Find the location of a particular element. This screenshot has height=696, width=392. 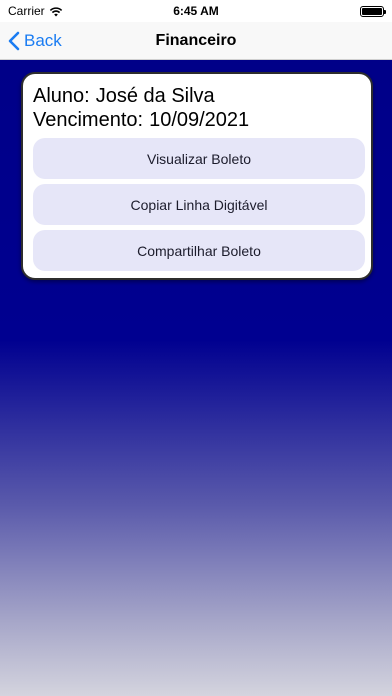

back-button: Back is located at coordinates (35, 41).